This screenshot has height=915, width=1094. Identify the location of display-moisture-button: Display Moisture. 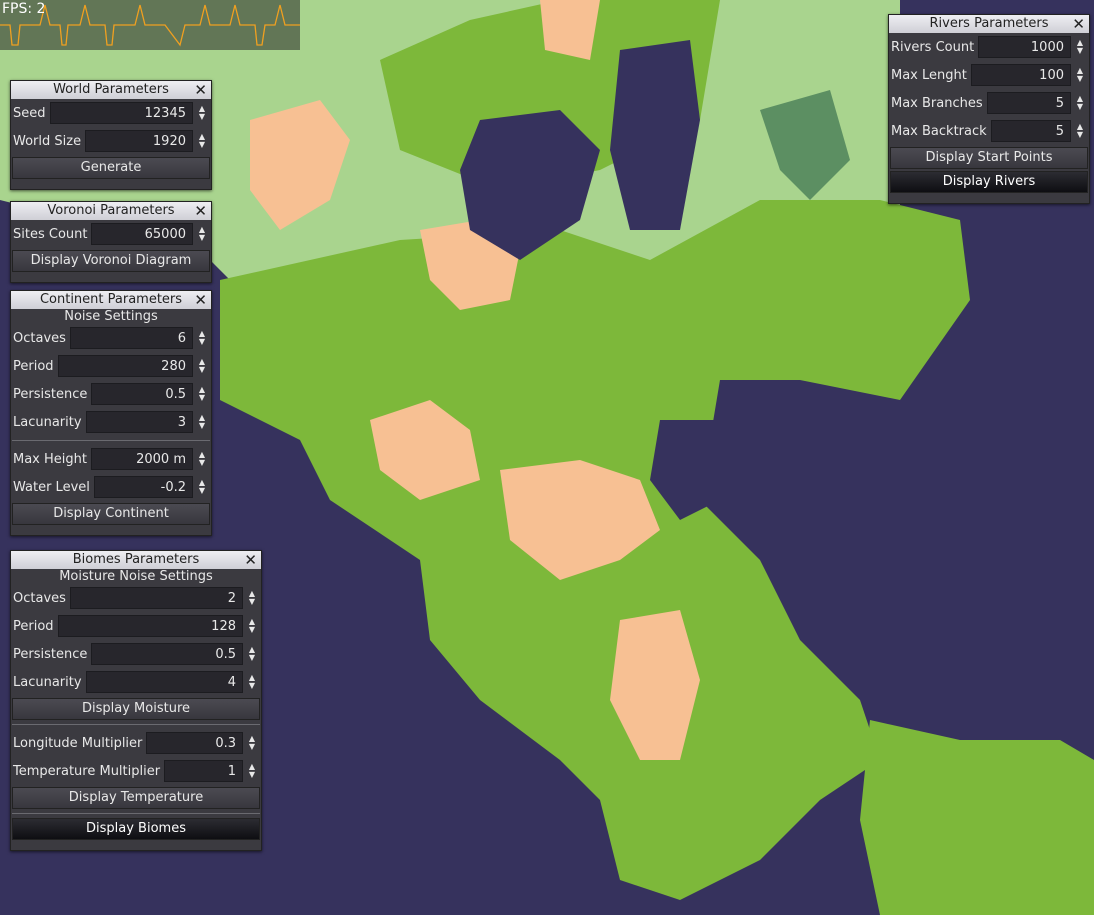
(136, 709).